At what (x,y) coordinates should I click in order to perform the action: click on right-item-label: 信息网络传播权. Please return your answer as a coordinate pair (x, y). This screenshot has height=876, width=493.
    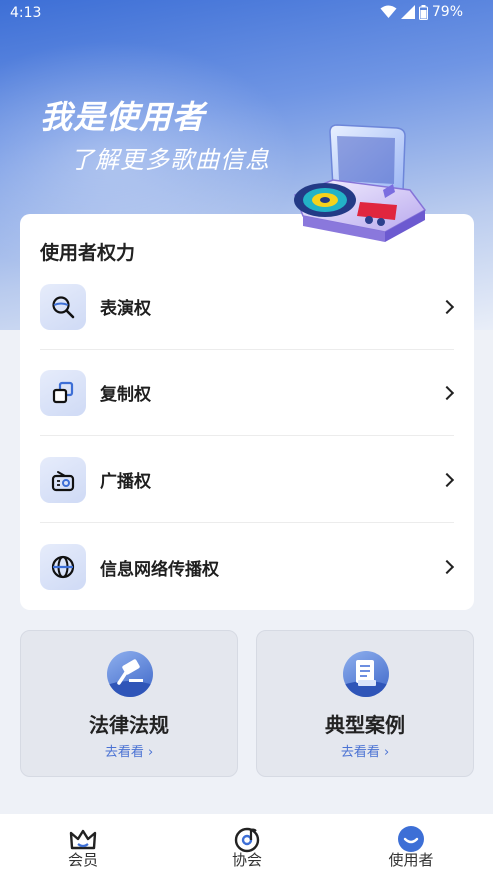
    Looking at the image, I should click on (159, 569).